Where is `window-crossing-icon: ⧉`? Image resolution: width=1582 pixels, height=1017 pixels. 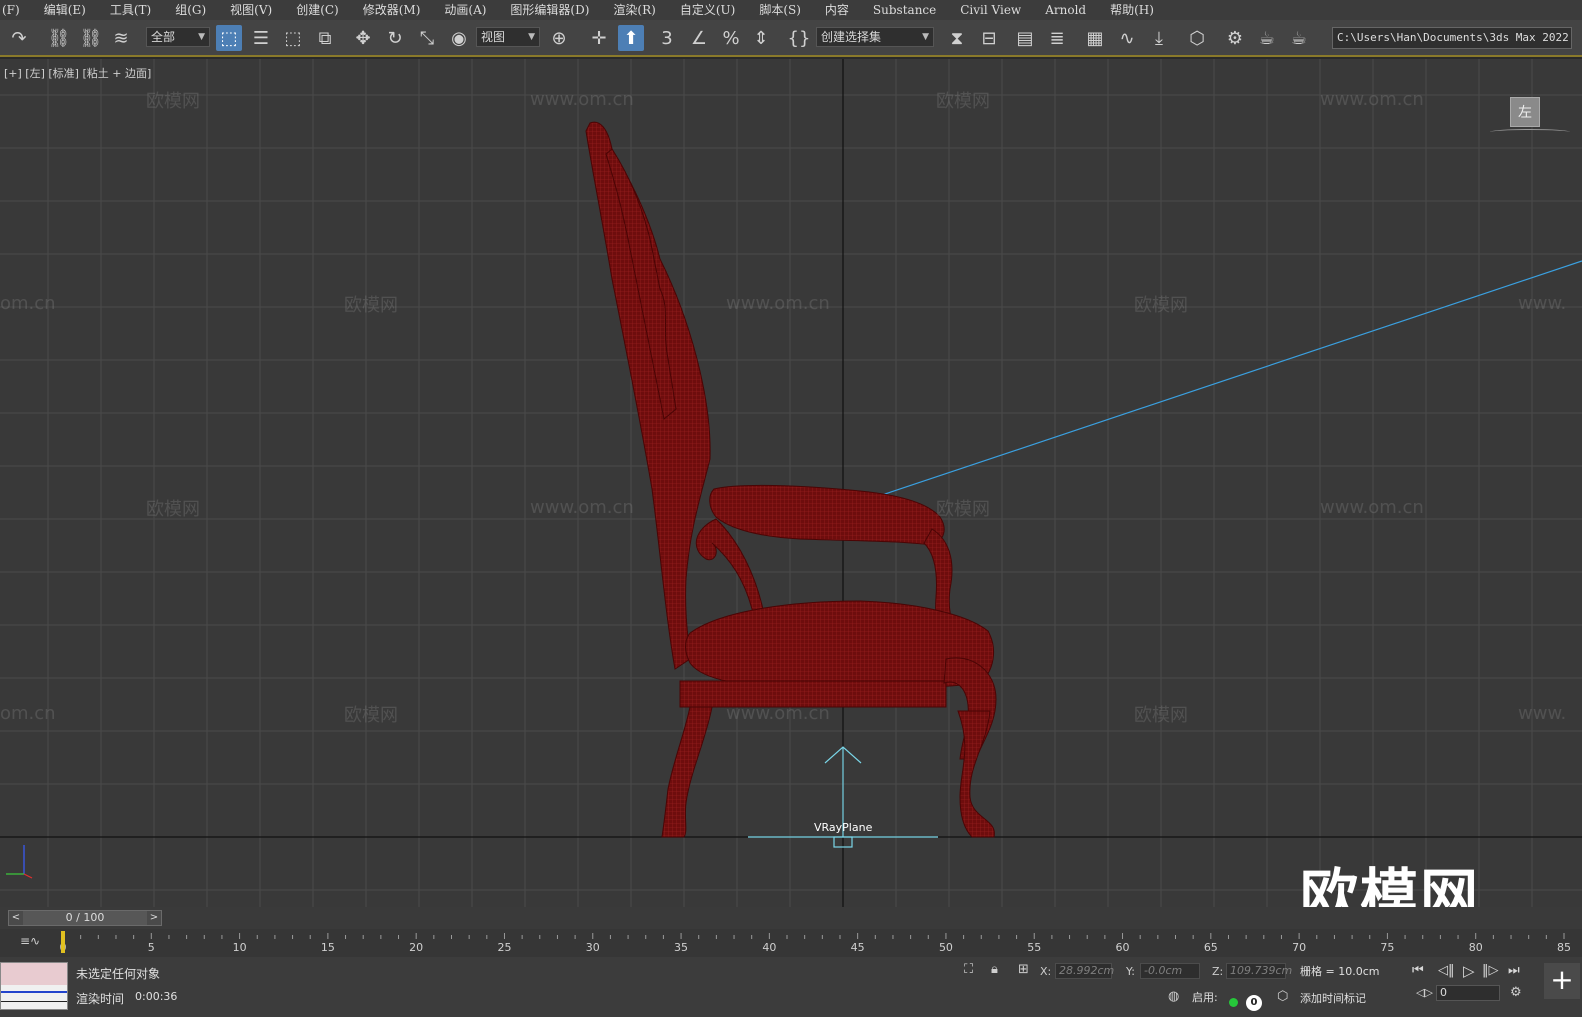 window-crossing-icon: ⧉ is located at coordinates (325, 38).